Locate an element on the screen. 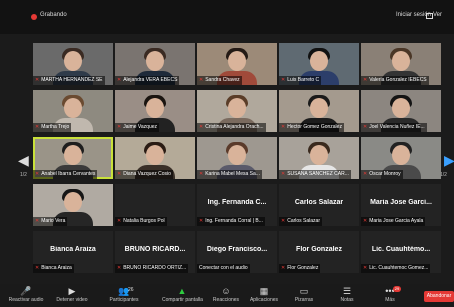 The image size is (454, 307). video-tile-no-camera: Carlos Salazar ✕ Carlos Salazar is located at coordinates (319, 205).